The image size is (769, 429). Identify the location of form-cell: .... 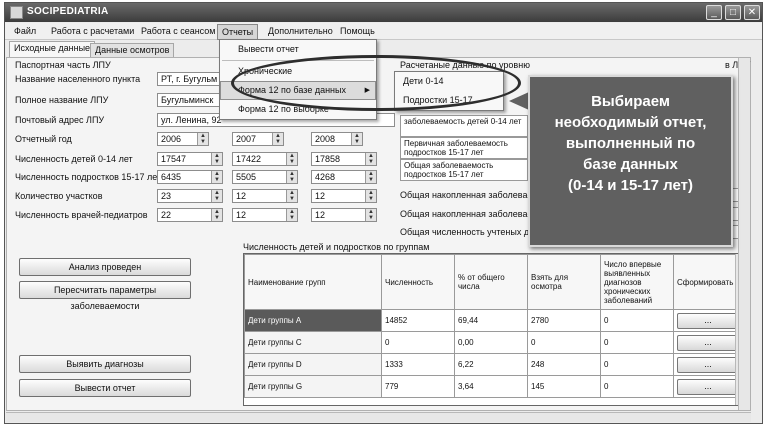
(705, 342).